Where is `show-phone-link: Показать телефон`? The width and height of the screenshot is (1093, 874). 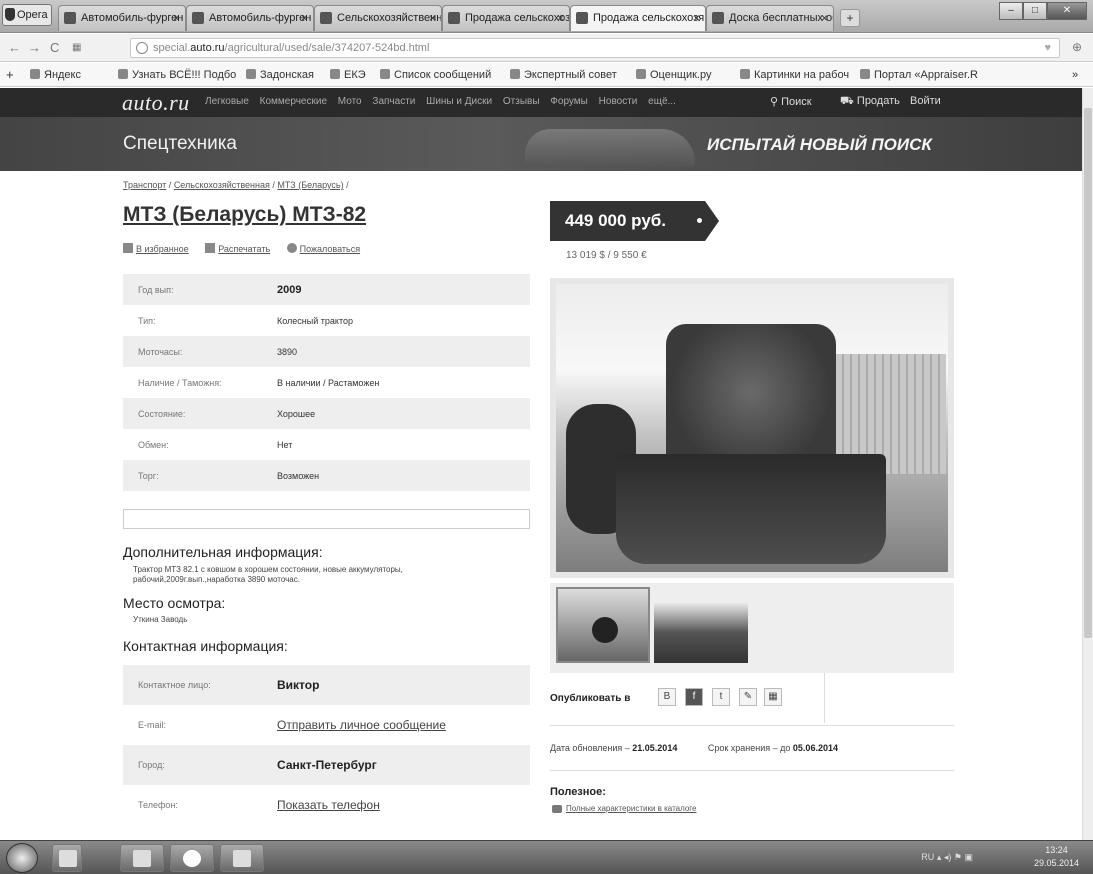
show-phone-link: Показать телефон is located at coordinates (328, 805).